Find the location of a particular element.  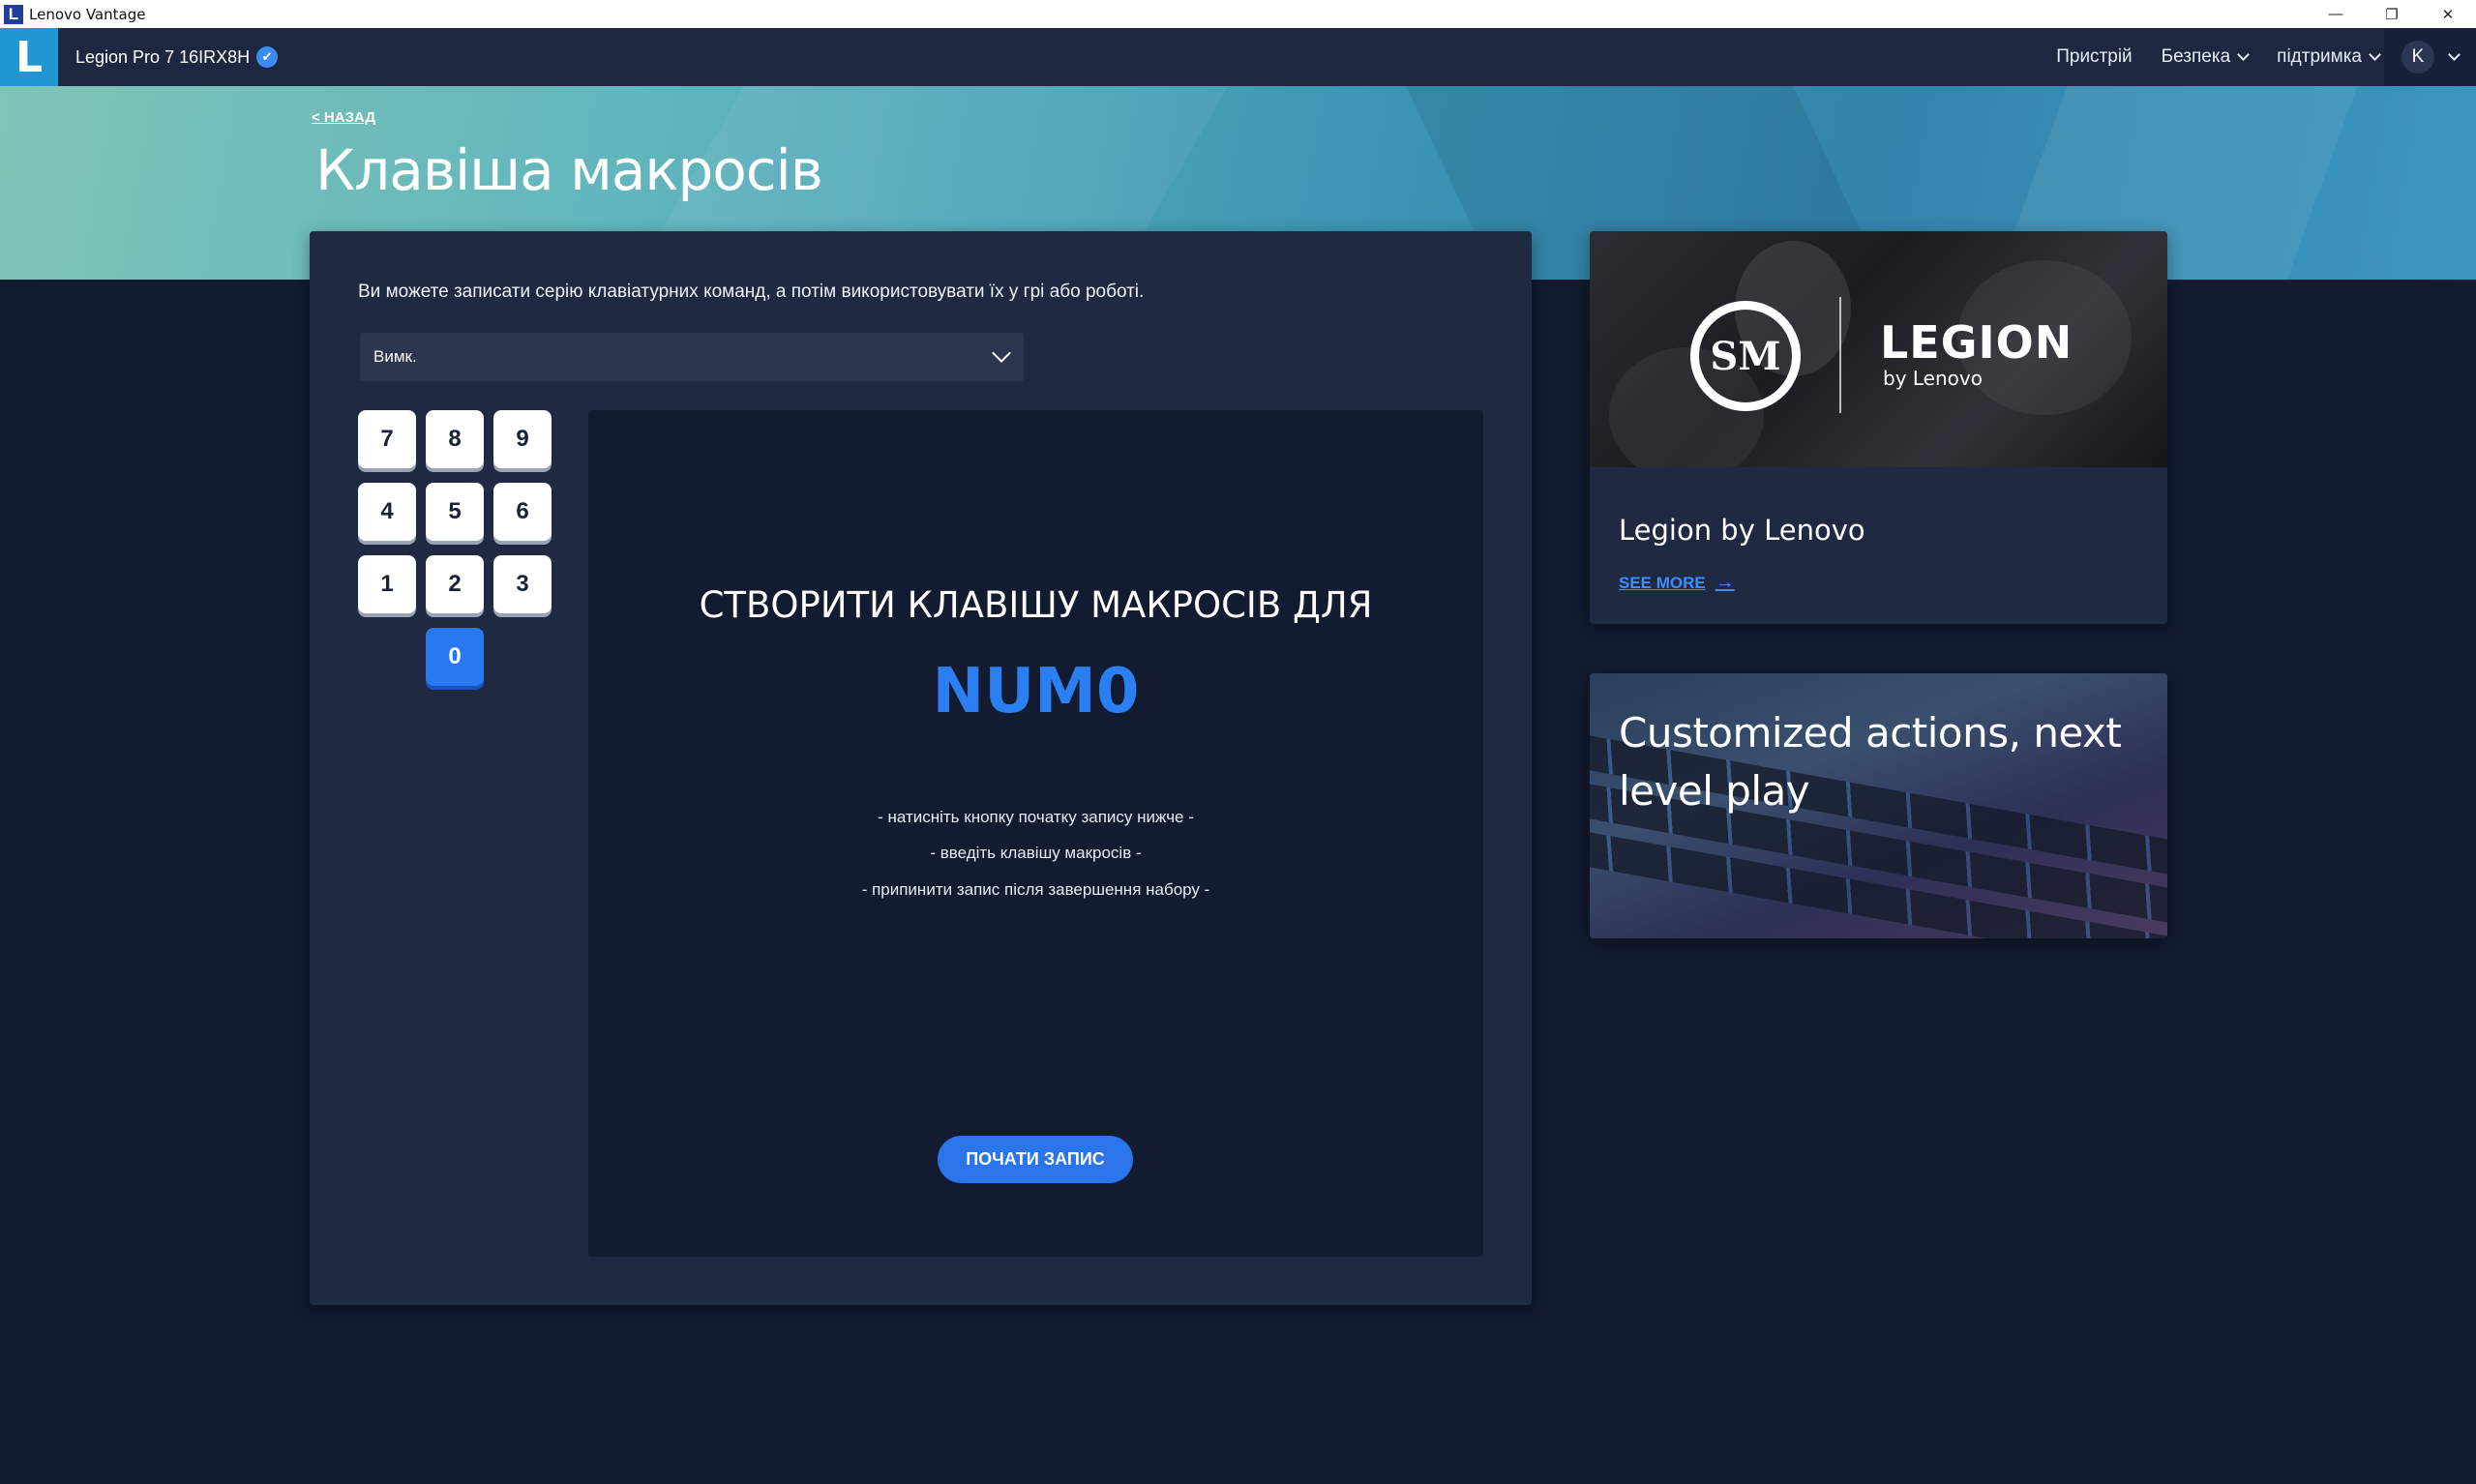

arrow-right-icon: → is located at coordinates (1725, 582).